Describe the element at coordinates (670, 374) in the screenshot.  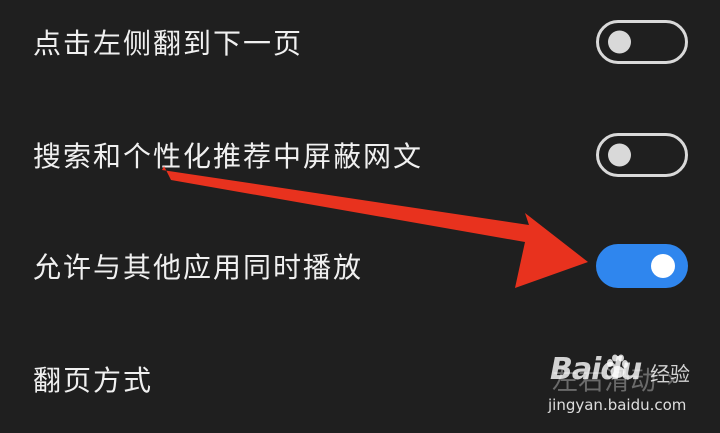
I see `watermark-product: 经验` at that location.